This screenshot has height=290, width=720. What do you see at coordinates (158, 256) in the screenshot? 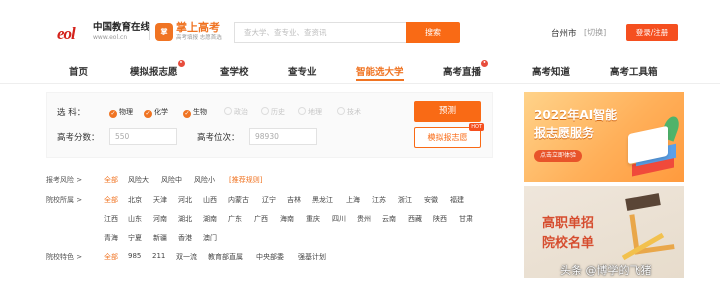
I see `feature-tag: 211` at bounding box center [158, 256].